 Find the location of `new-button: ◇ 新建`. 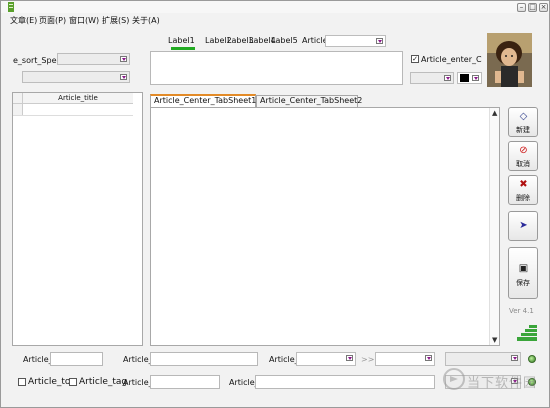

new-button: ◇ 新建 is located at coordinates (523, 122).